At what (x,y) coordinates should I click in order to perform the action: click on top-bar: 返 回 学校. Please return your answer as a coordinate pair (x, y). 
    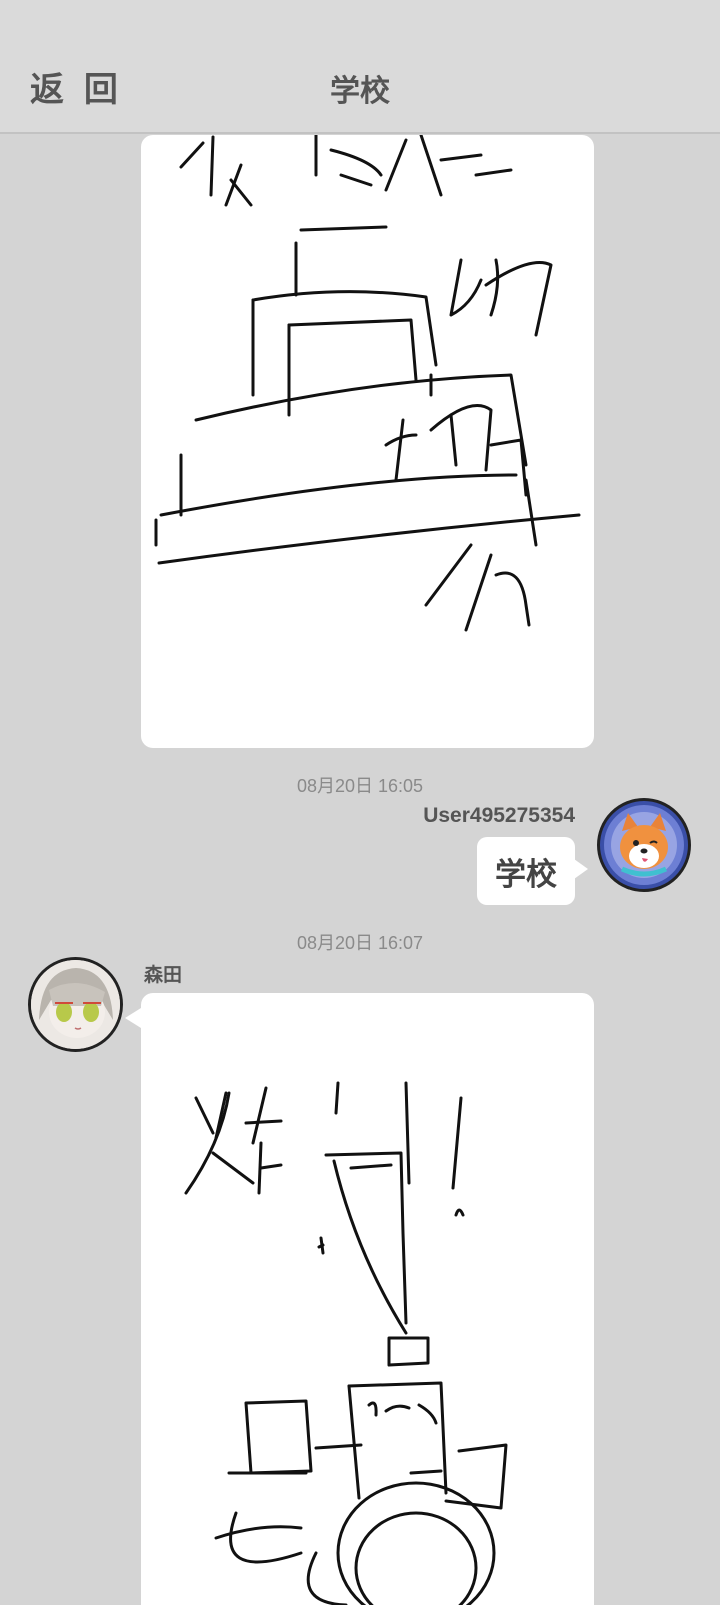
    Looking at the image, I should click on (360, 67).